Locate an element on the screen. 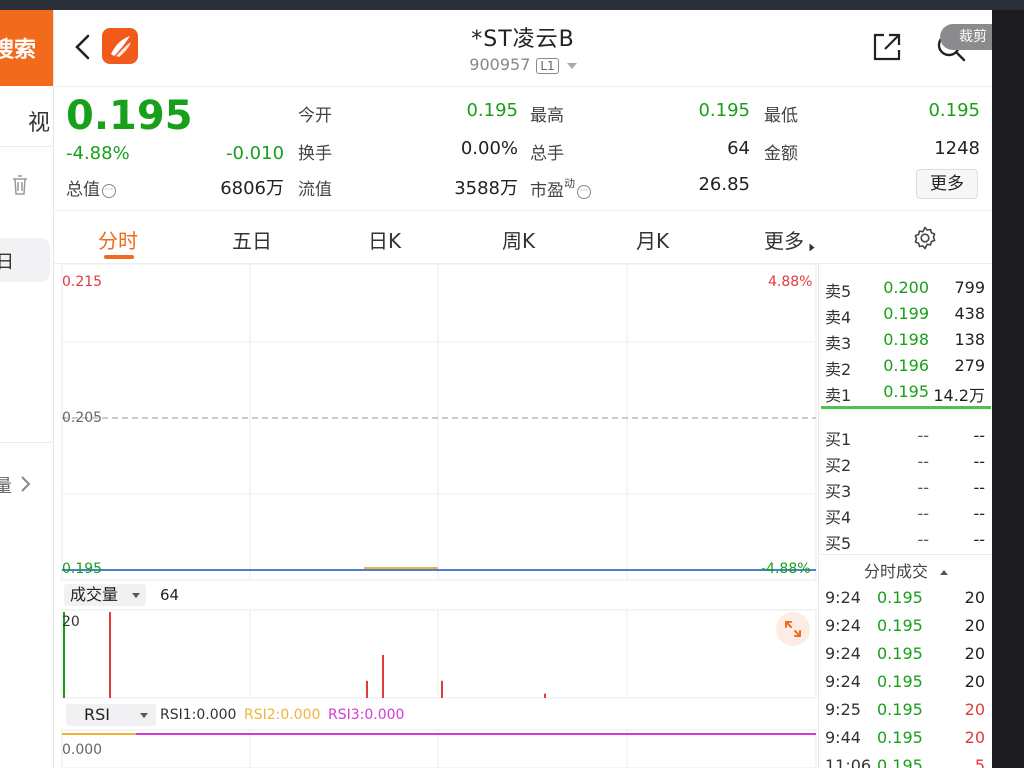 The height and width of the screenshot is (768, 1024). change-percent: -4.88% is located at coordinates (98, 153).